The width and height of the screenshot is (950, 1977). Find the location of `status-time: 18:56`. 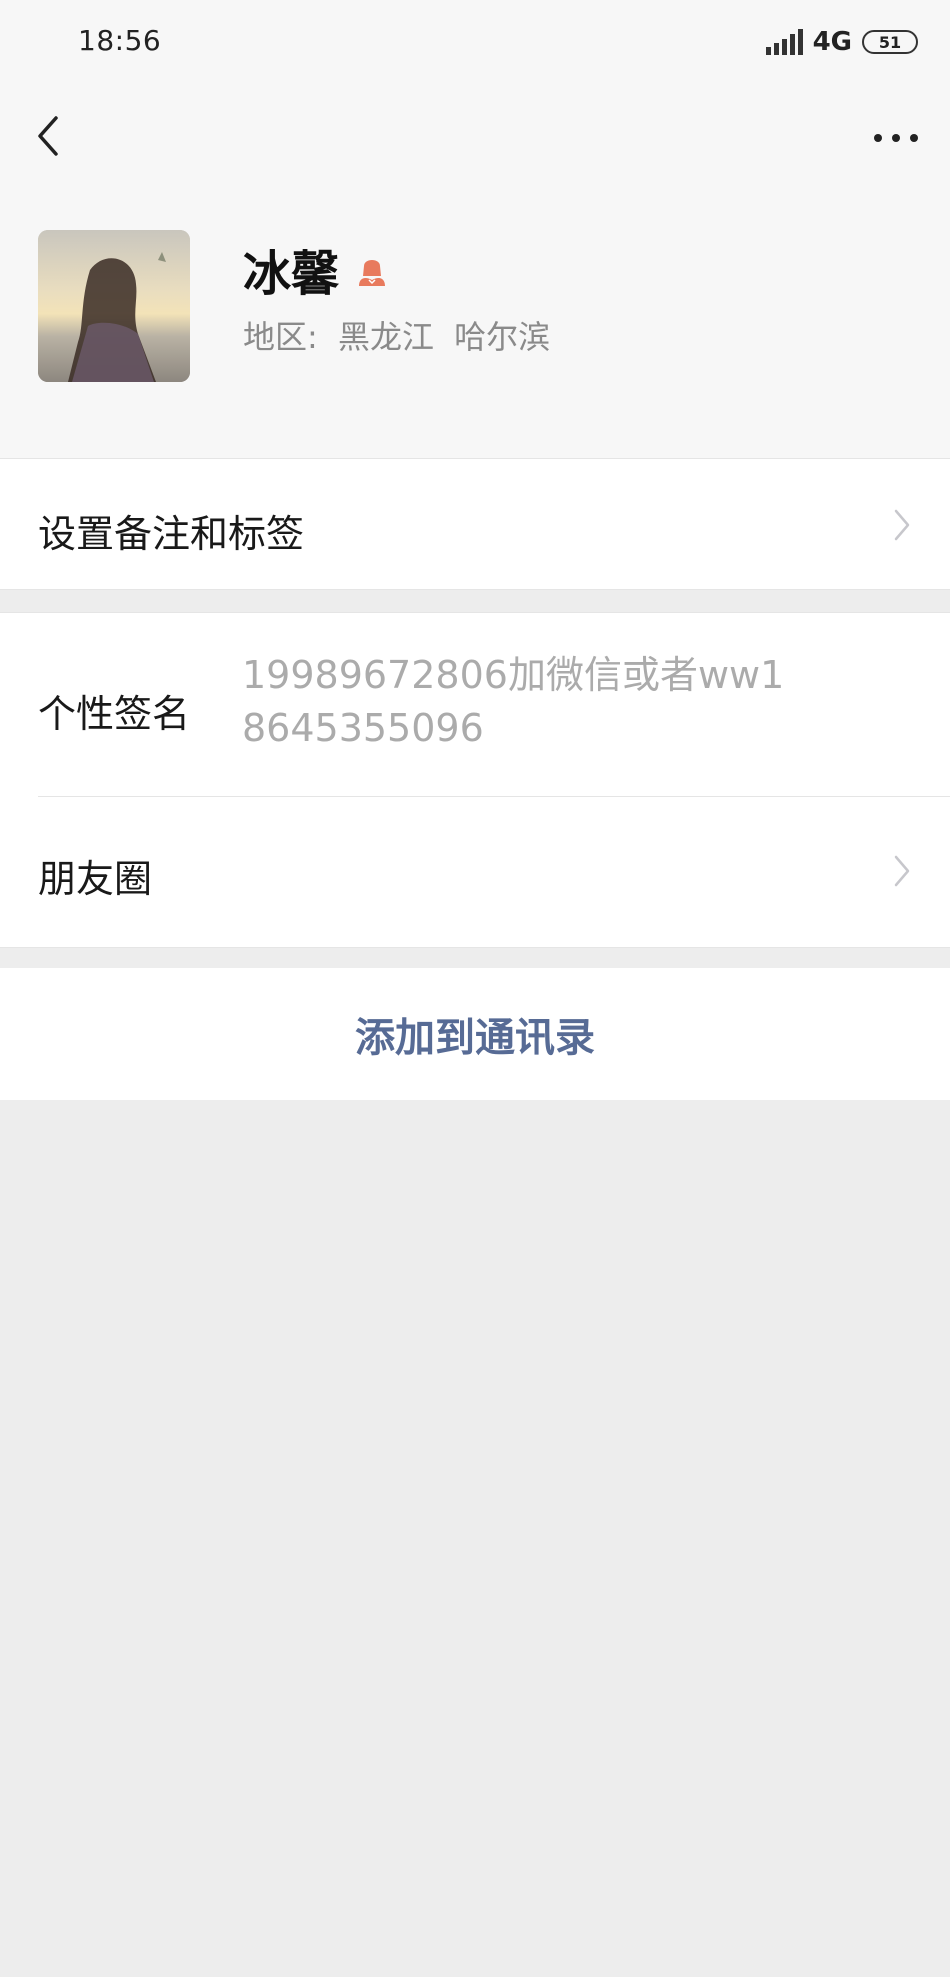

status-time: 18:56 is located at coordinates (120, 40).